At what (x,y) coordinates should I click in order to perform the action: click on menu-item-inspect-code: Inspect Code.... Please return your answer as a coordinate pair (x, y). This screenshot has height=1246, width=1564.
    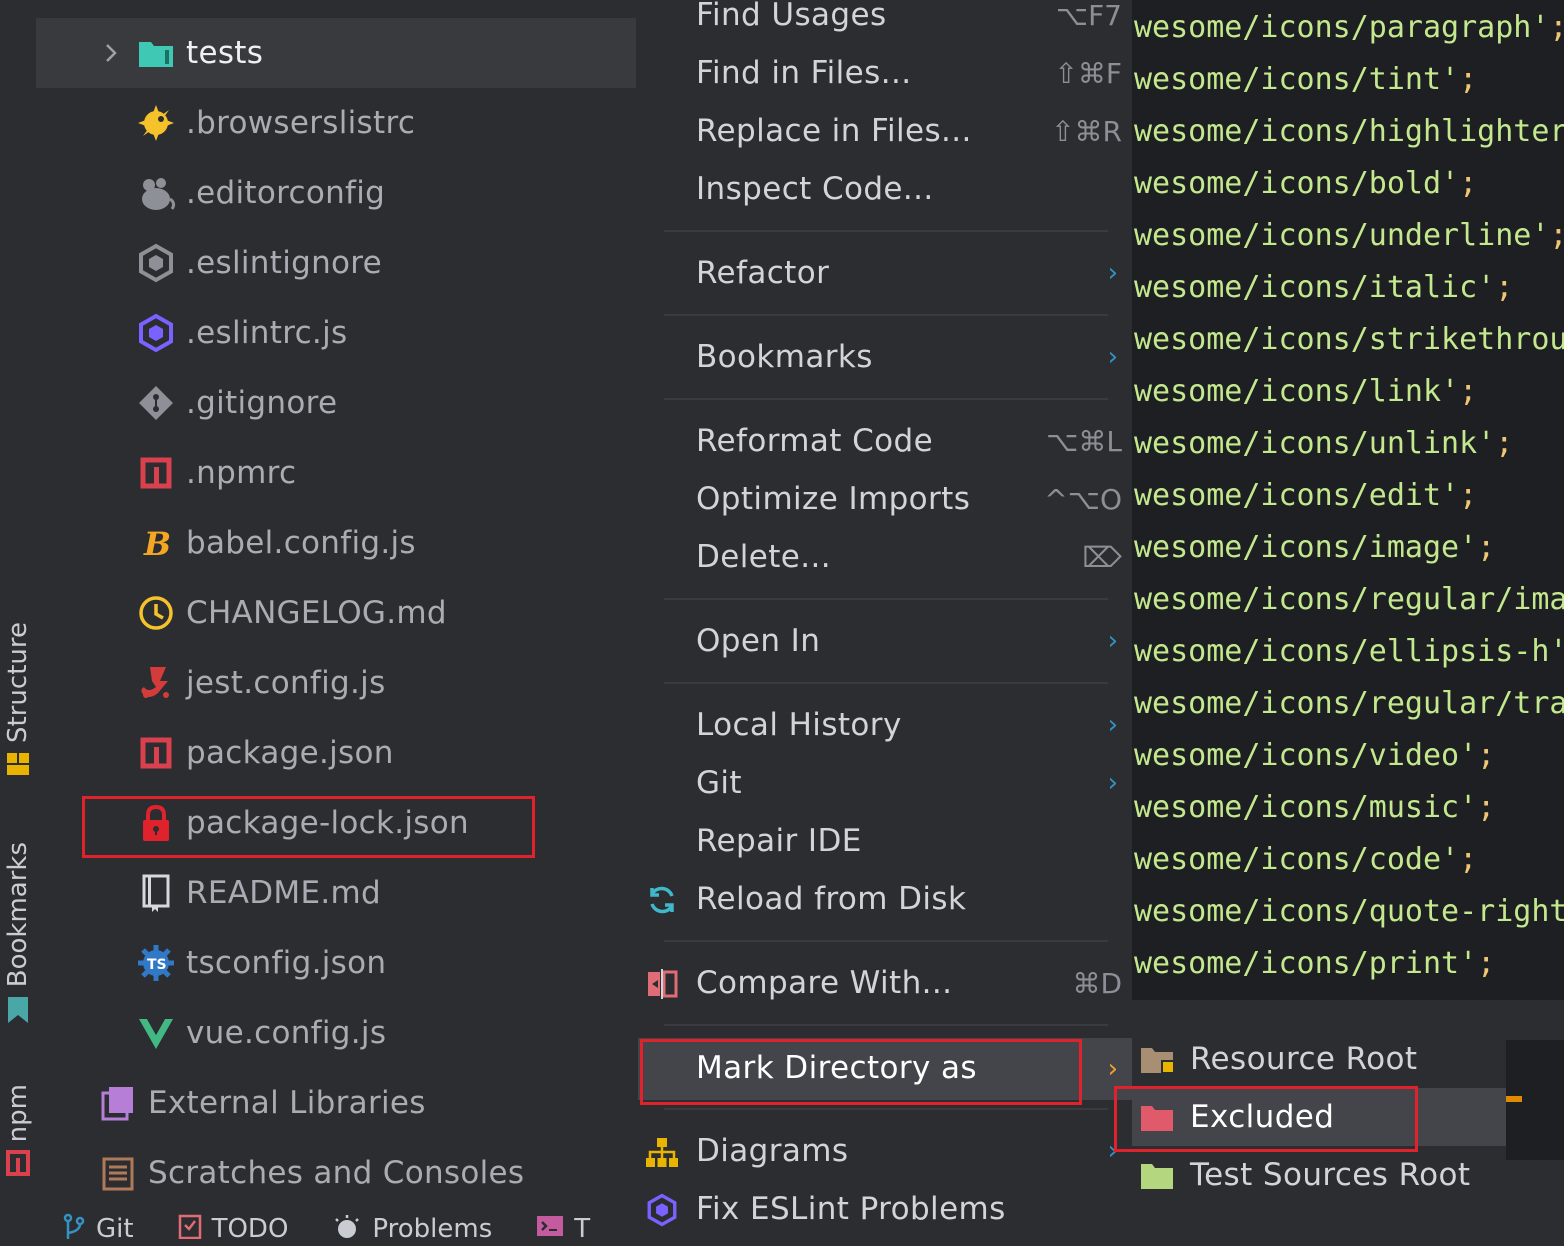
    Looking at the image, I should click on (885, 189).